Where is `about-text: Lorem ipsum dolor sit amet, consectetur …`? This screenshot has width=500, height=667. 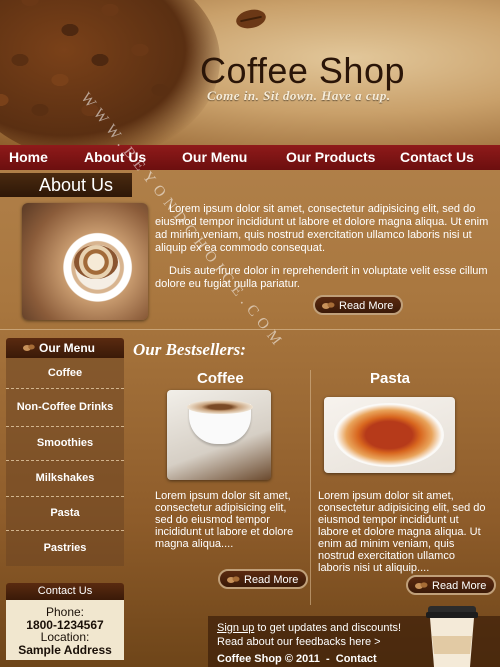 about-text: Lorem ipsum dolor sit amet, consectetur … is located at coordinates (325, 252).